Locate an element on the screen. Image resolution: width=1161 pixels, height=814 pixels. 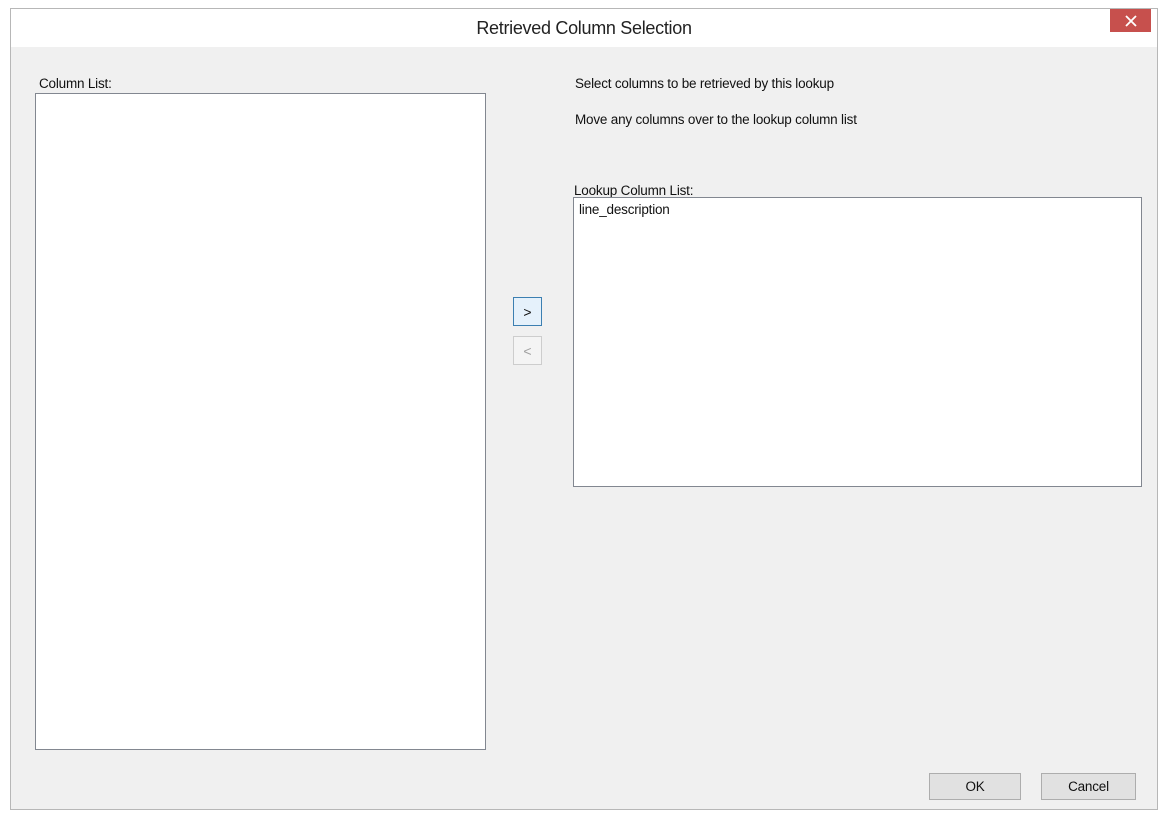
remove-column-button: < is located at coordinates (527, 350).